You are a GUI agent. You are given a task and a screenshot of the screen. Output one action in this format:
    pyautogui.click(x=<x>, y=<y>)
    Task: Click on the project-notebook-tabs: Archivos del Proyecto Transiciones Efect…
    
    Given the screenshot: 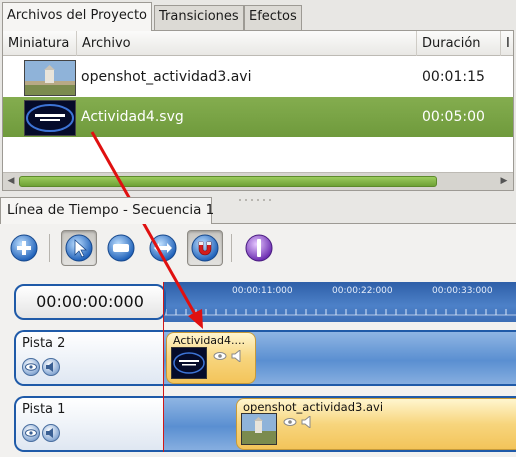 What is the action you would take?
    pyautogui.click(x=258, y=15)
    